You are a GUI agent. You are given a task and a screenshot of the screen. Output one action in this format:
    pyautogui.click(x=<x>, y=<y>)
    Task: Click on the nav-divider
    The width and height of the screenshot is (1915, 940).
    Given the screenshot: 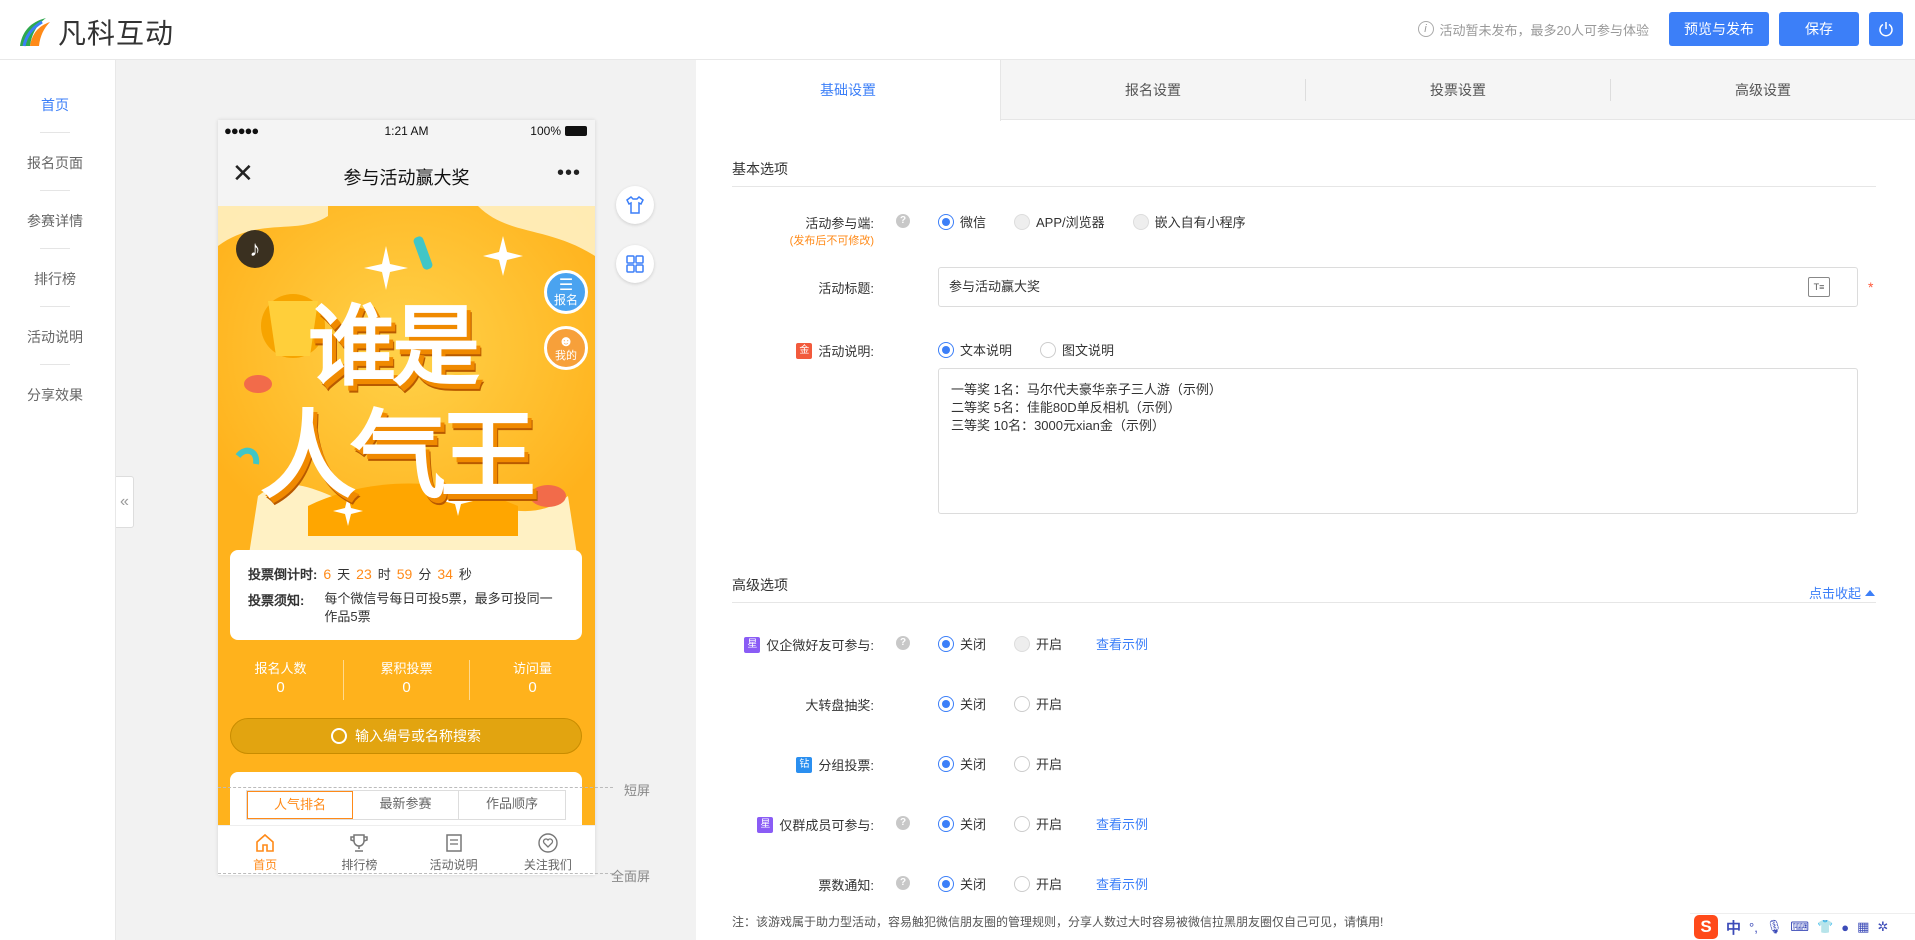 What is the action you would take?
    pyautogui.click(x=55, y=306)
    